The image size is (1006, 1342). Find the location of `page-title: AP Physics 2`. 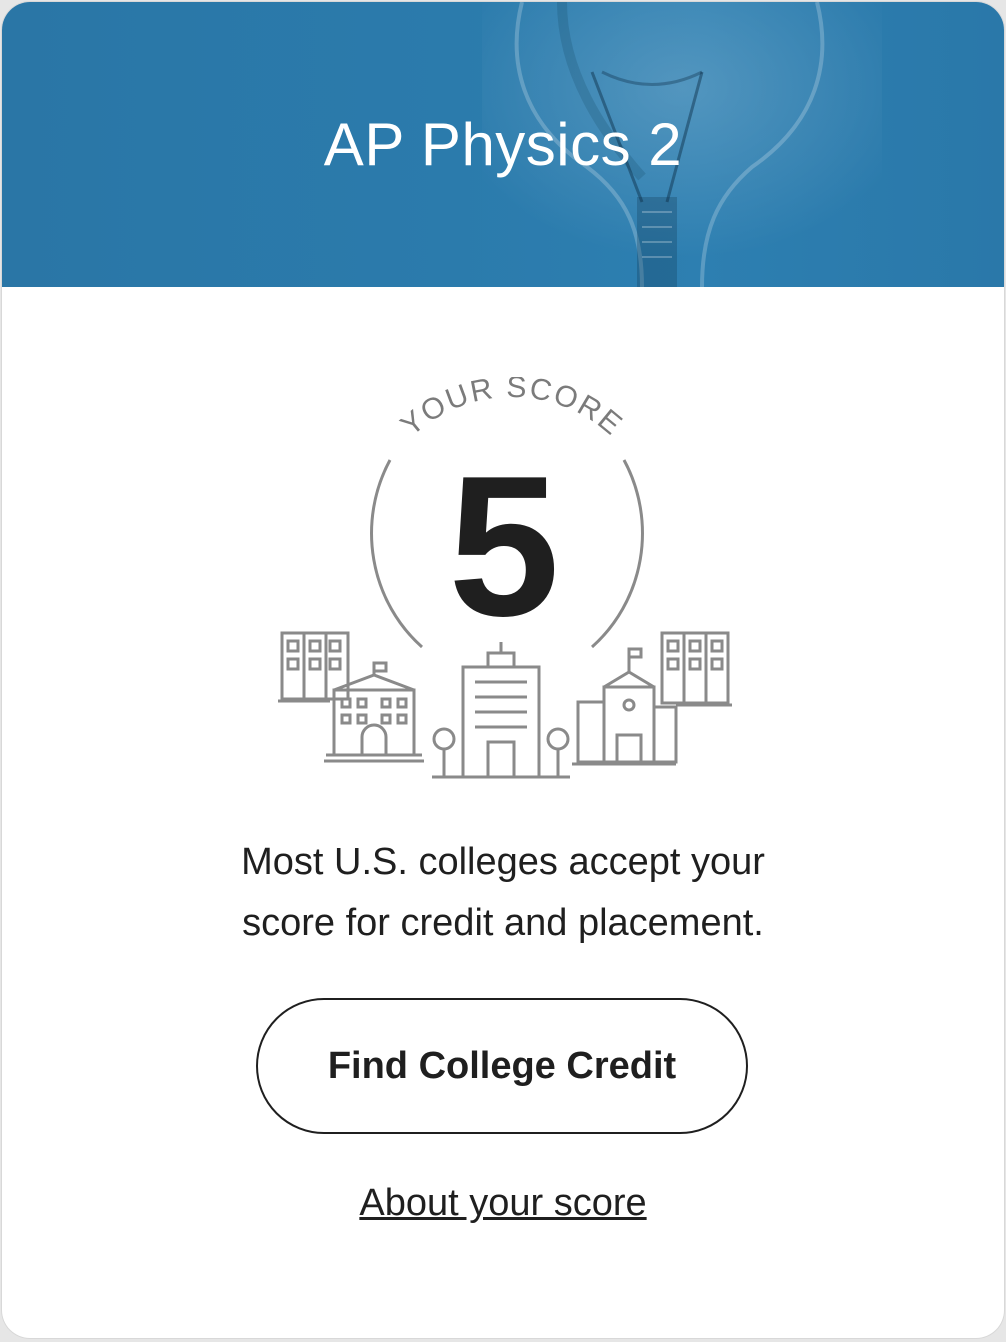

page-title: AP Physics 2 is located at coordinates (503, 144).